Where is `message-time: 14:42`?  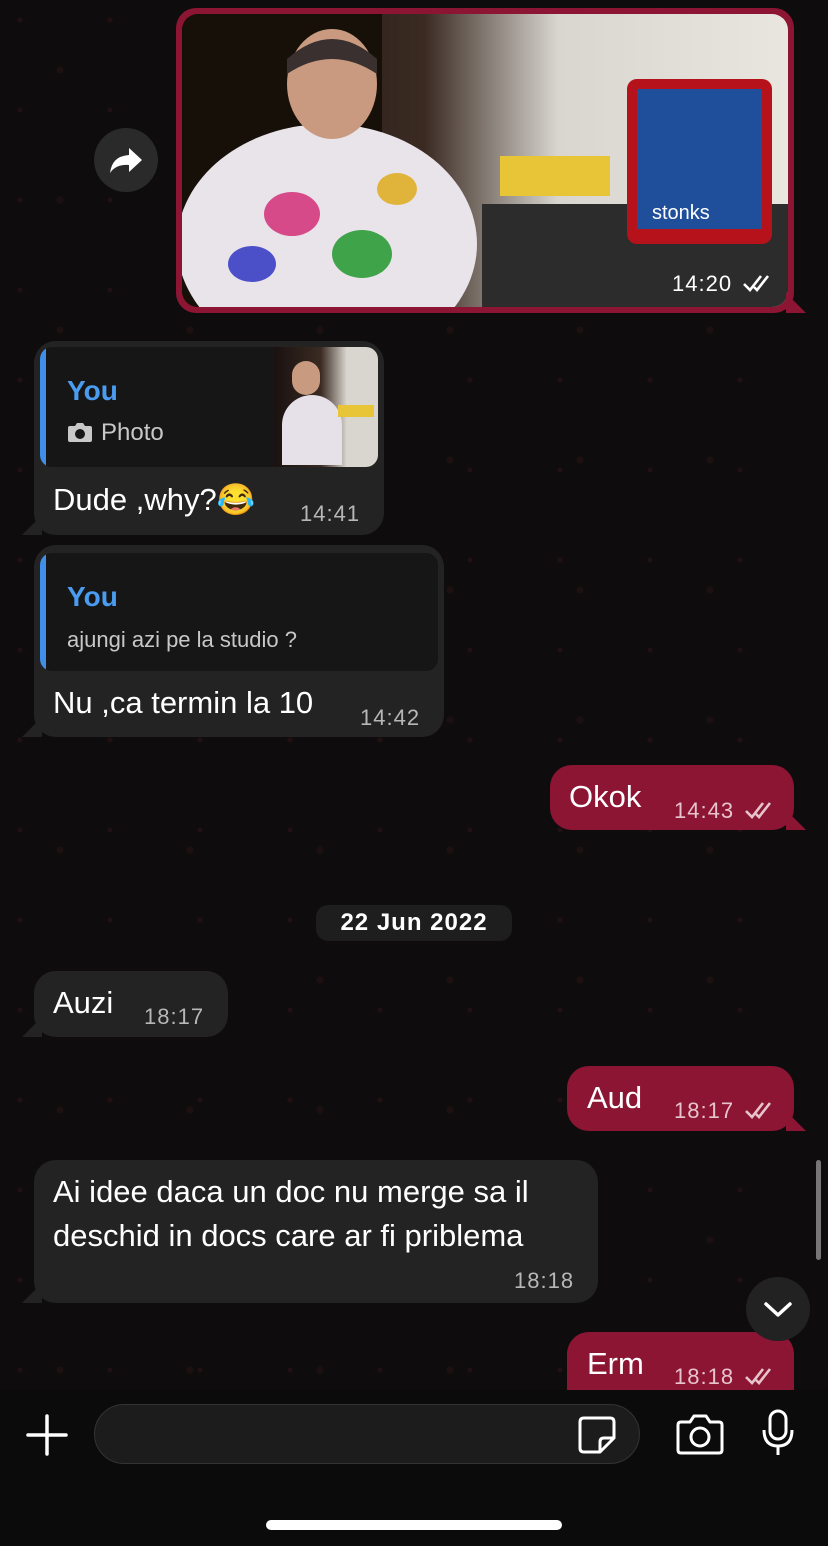 message-time: 14:42 is located at coordinates (390, 717).